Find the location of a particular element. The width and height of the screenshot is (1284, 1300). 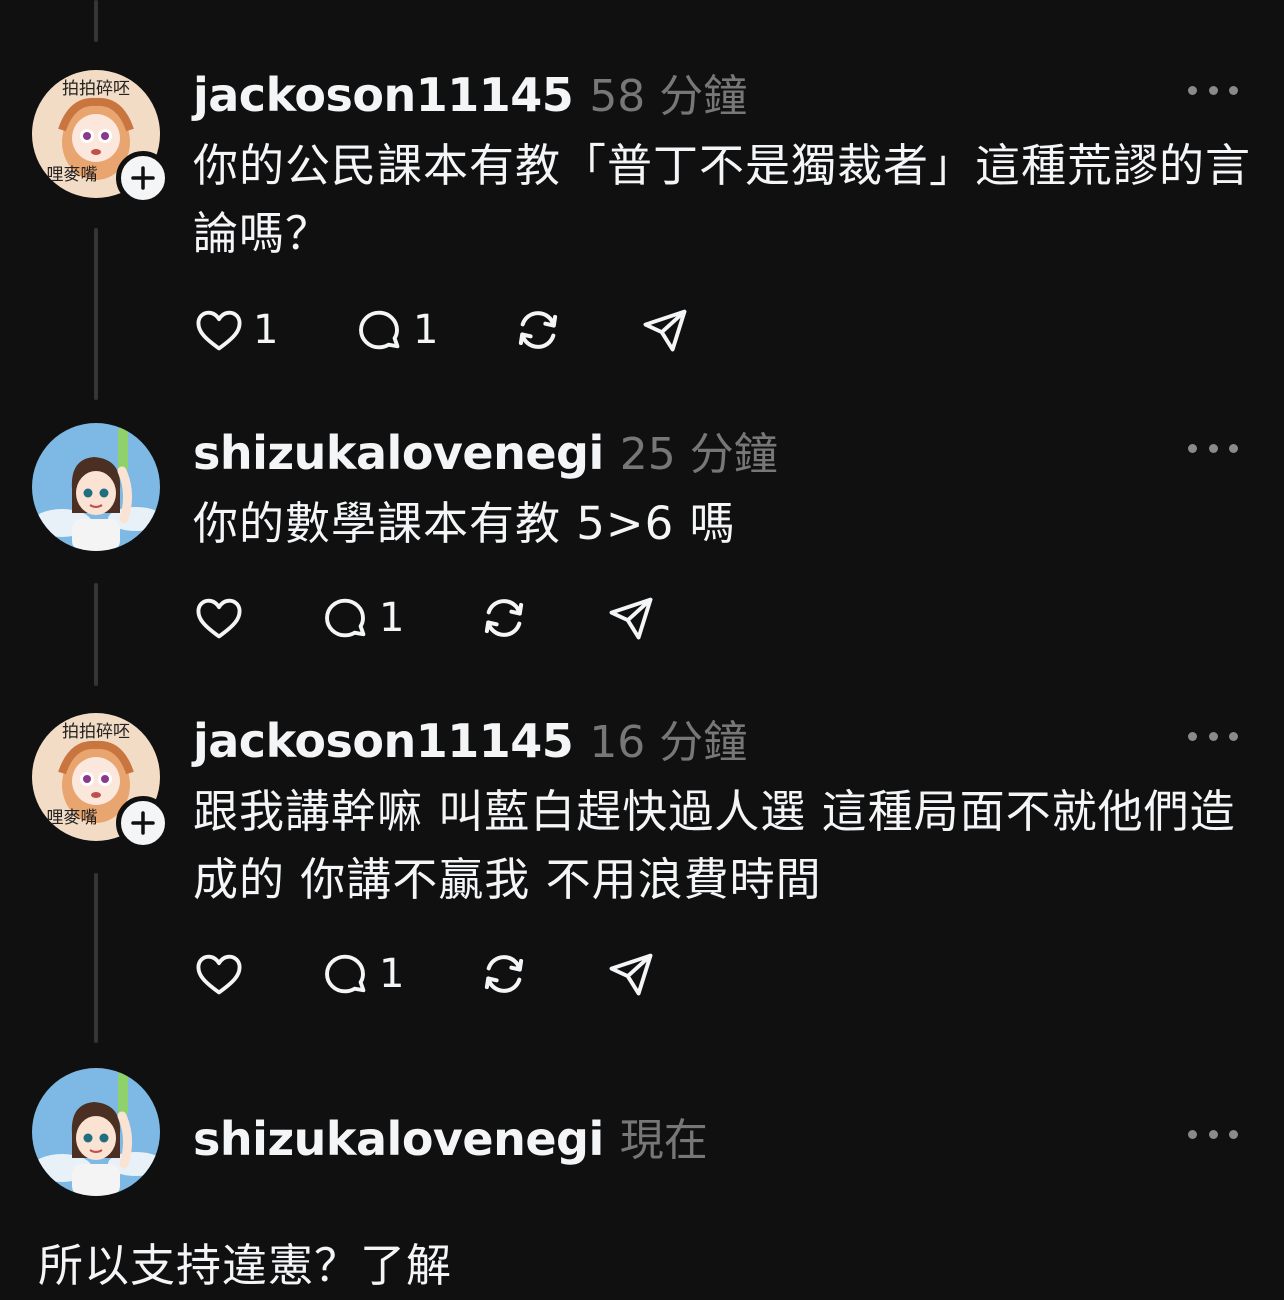

like-button: 1 is located at coordinates (235, 330).